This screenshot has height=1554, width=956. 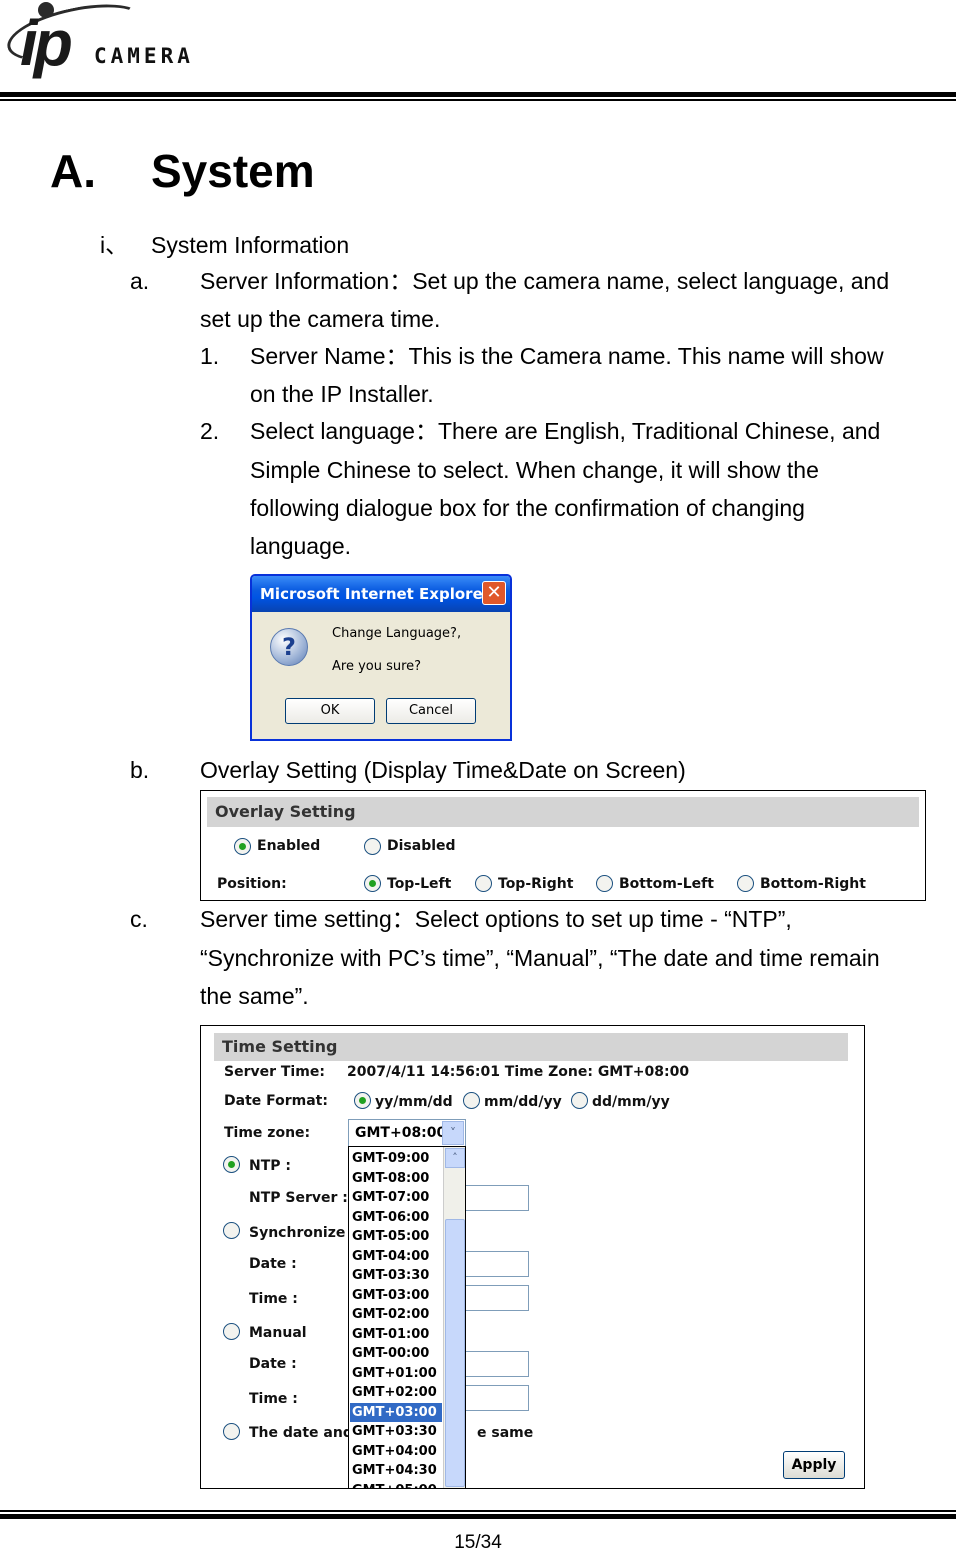 What do you see at coordinates (301, 546) in the screenshot?
I see `item-2-line4: language.` at bounding box center [301, 546].